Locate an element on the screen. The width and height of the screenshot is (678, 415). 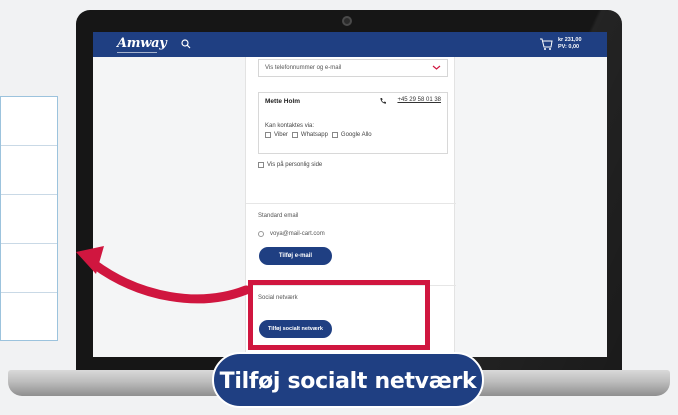
cart-icon is located at coordinates (546, 44).